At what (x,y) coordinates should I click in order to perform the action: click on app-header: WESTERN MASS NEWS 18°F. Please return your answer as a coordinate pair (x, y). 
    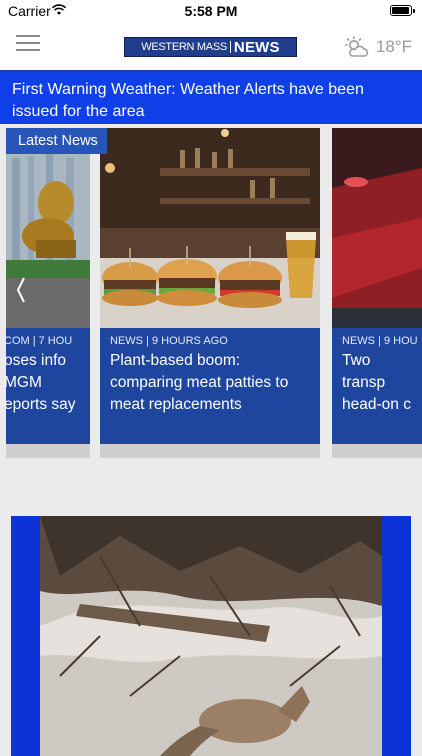
    Looking at the image, I should click on (211, 47).